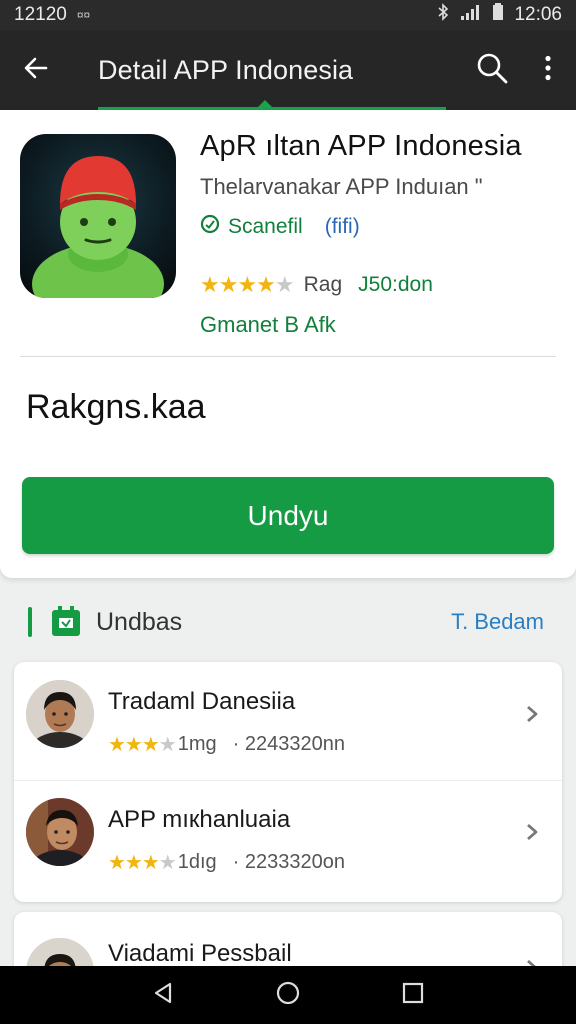  What do you see at coordinates (268, 324) in the screenshot?
I see `age-rating: Gmanet B Afk` at bounding box center [268, 324].